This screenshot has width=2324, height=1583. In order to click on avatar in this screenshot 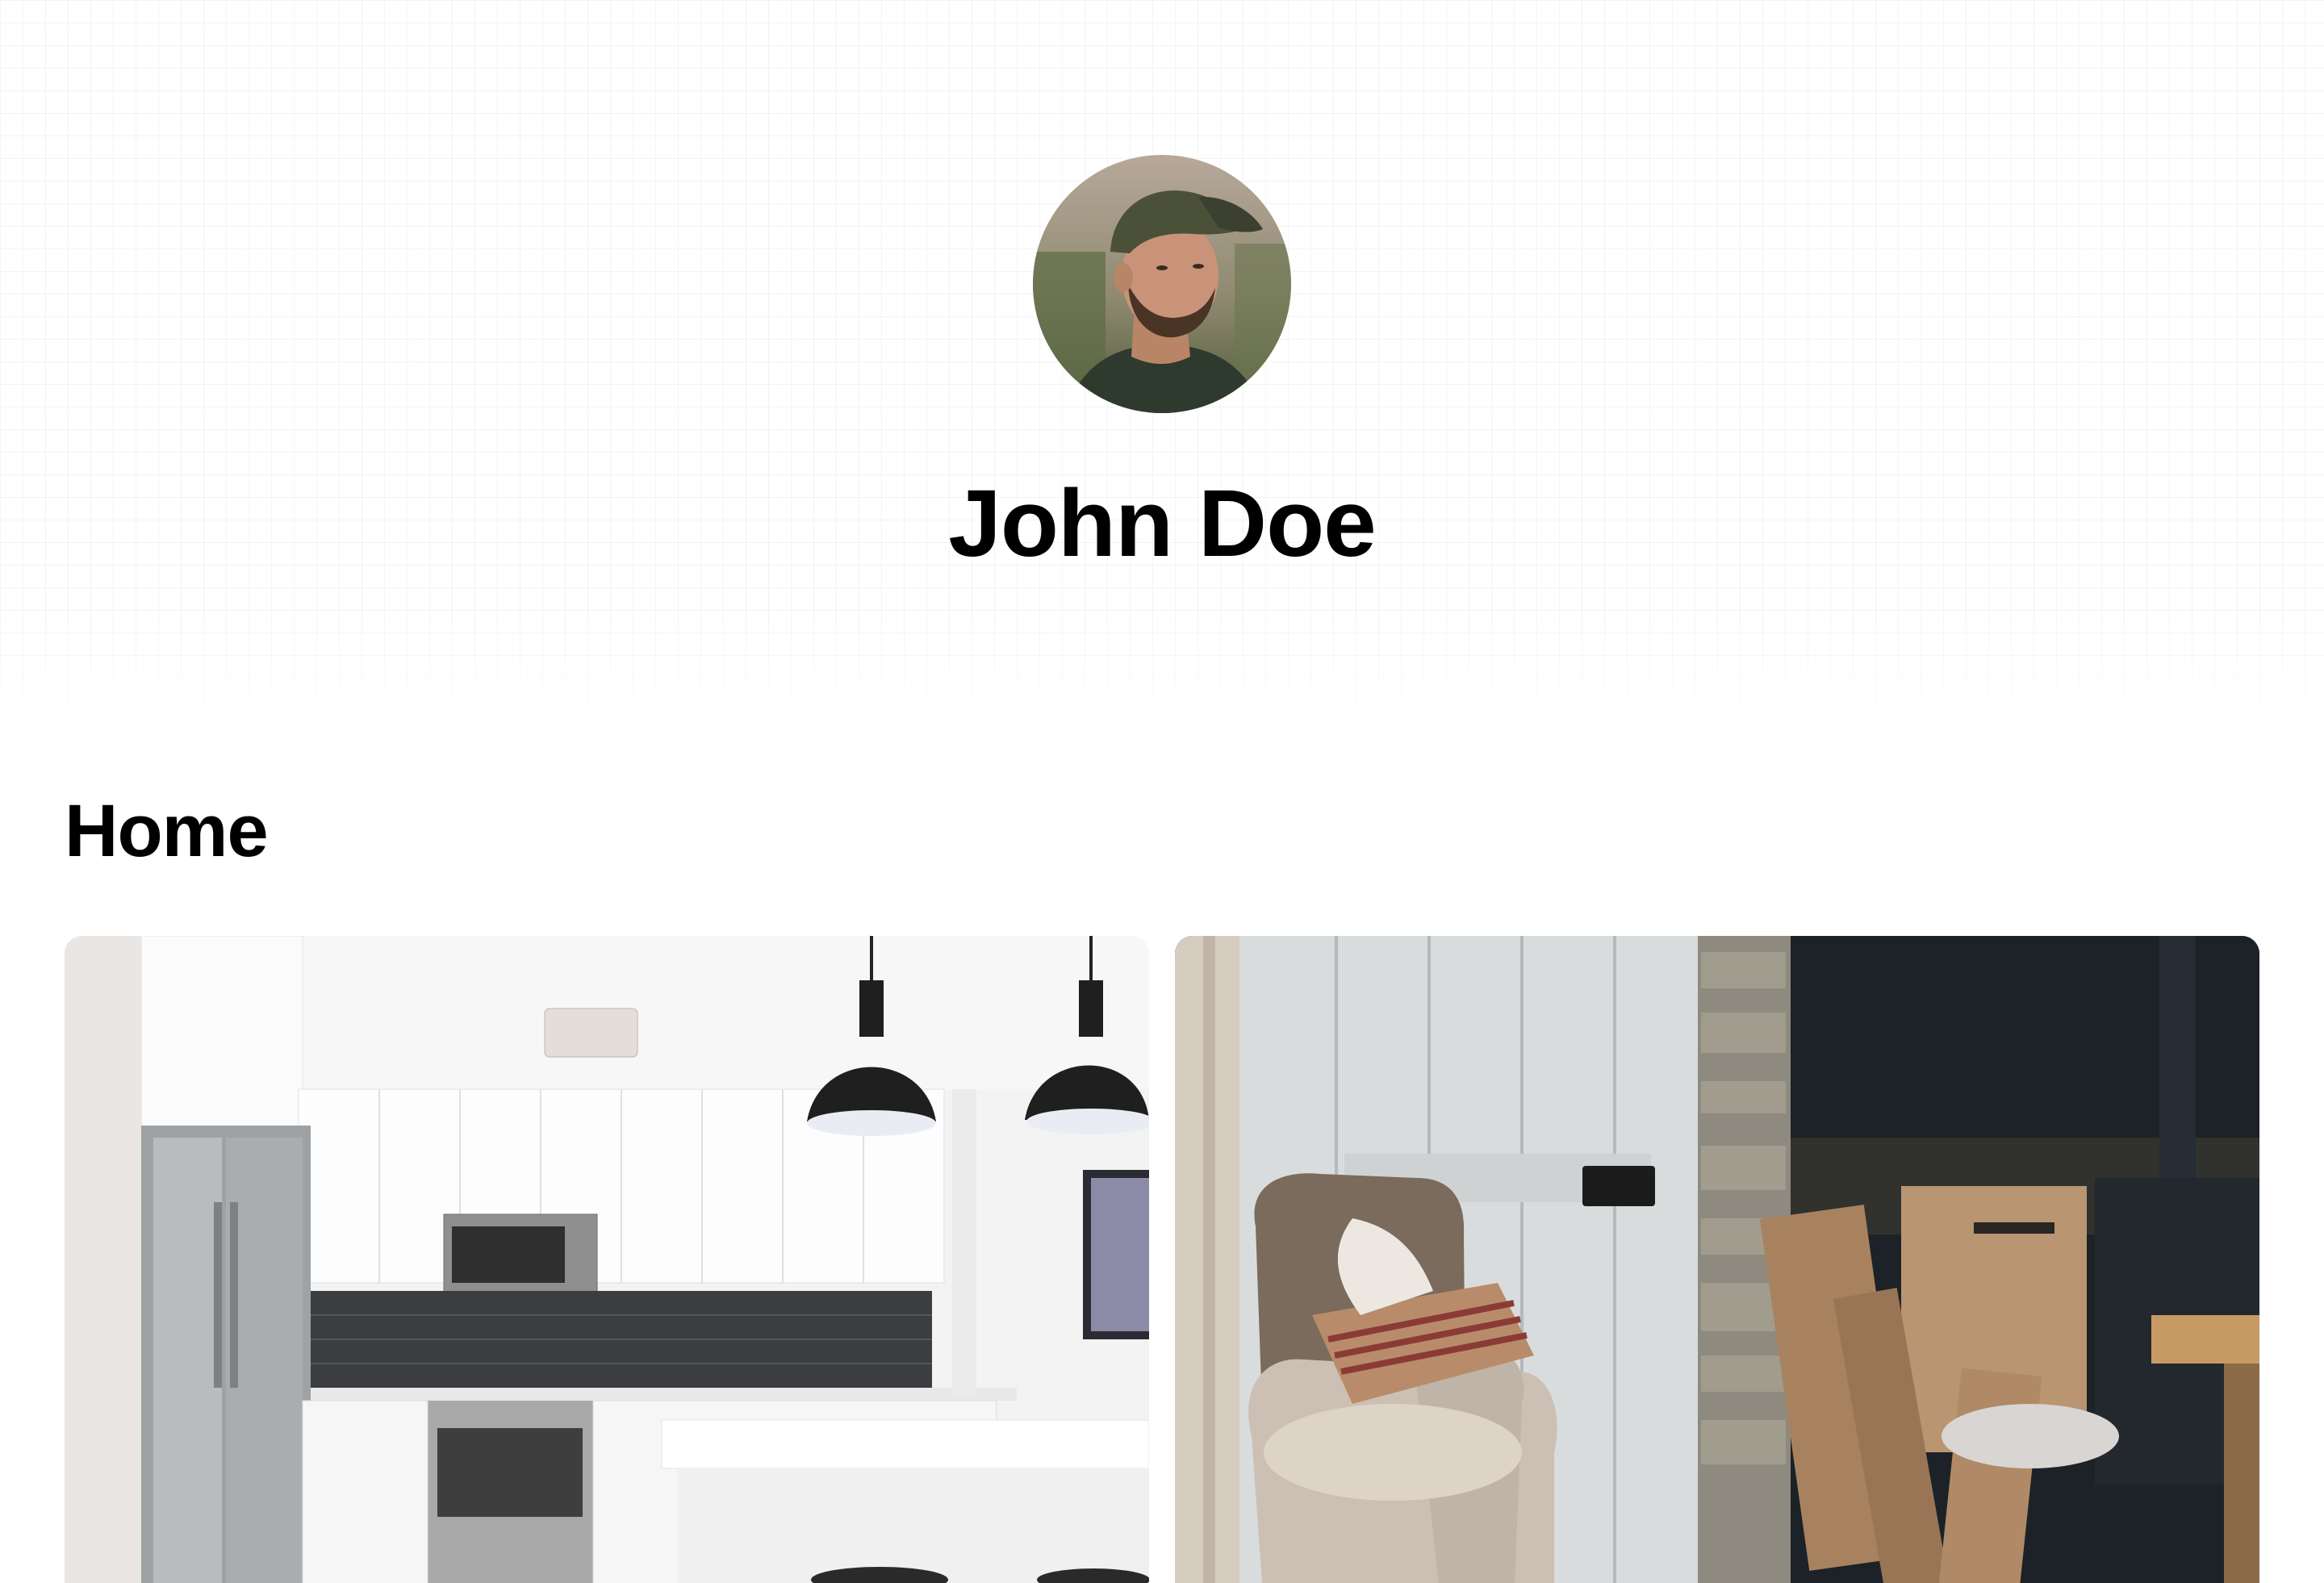, I will do `click(1162, 284)`.